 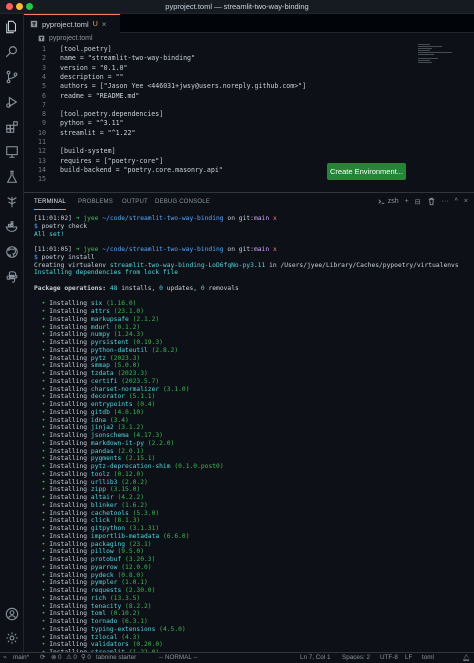 What do you see at coordinates (104, 24) in the screenshot?
I see `close-tab-icon: ×` at bounding box center [104, 24].